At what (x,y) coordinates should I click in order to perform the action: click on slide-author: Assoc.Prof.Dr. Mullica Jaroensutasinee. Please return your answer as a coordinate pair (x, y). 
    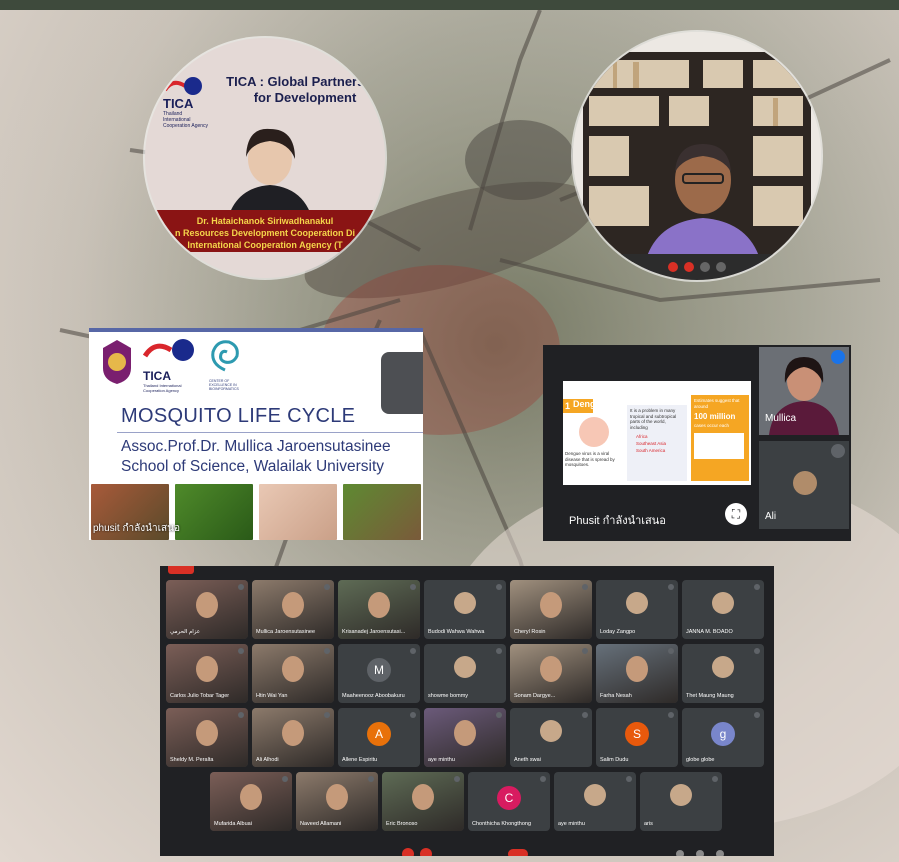
    Looking at the image, I should click on (256, 446).